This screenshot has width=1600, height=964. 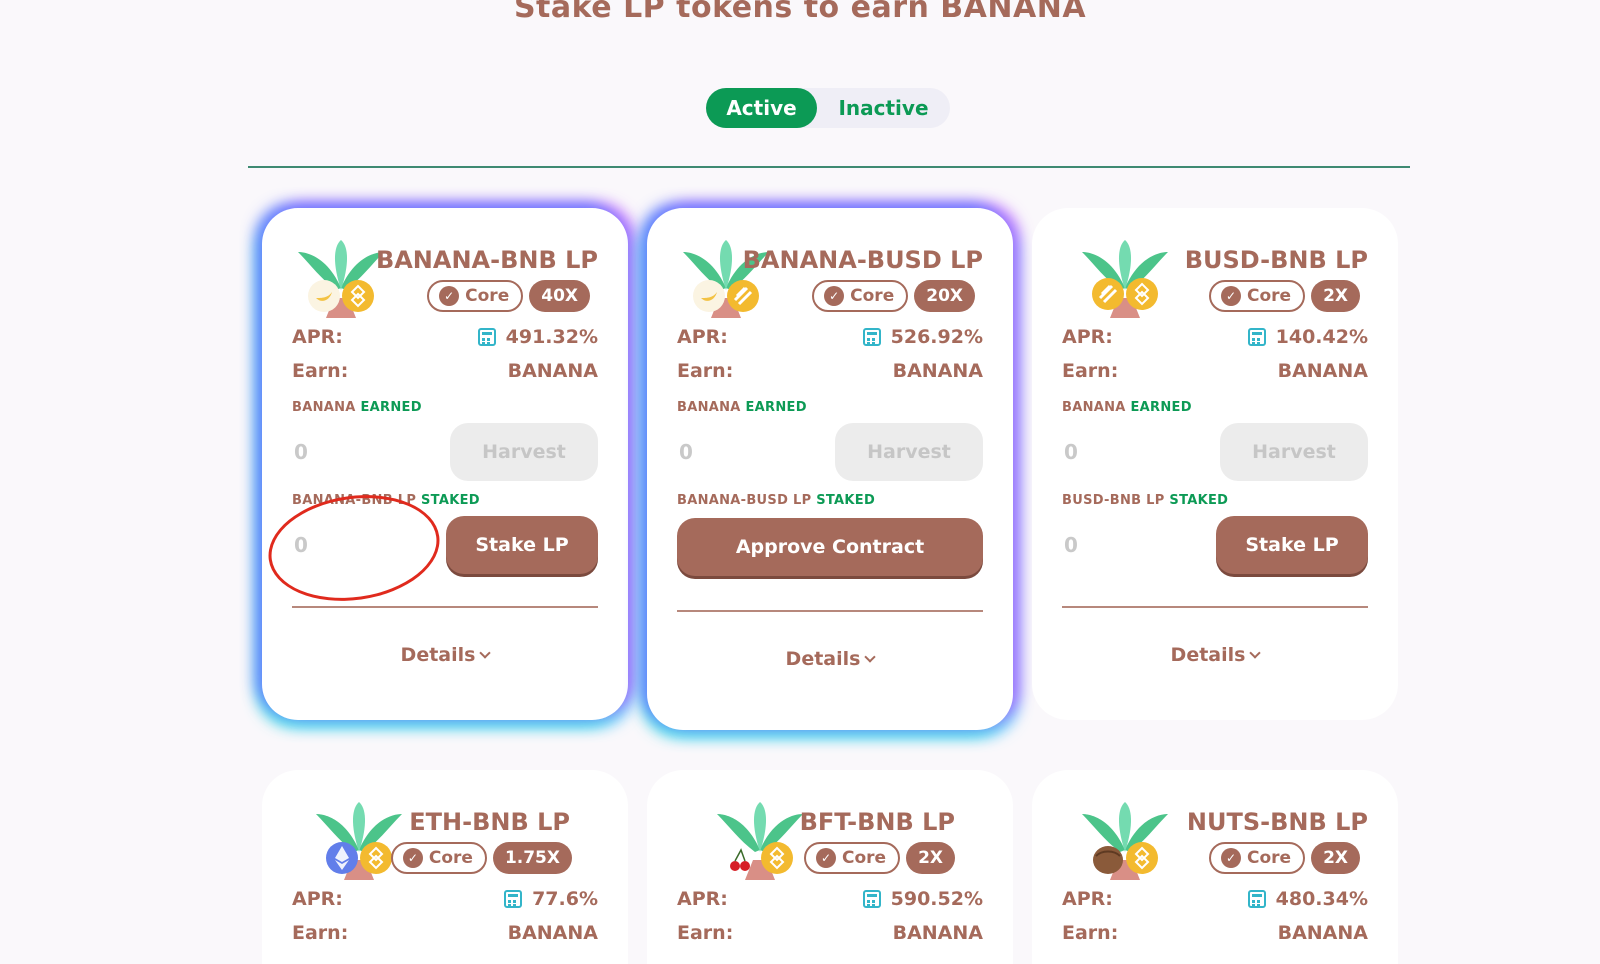 I want to click on active-inactive-toggle: Active Inactive, so click(x=828, y=108).